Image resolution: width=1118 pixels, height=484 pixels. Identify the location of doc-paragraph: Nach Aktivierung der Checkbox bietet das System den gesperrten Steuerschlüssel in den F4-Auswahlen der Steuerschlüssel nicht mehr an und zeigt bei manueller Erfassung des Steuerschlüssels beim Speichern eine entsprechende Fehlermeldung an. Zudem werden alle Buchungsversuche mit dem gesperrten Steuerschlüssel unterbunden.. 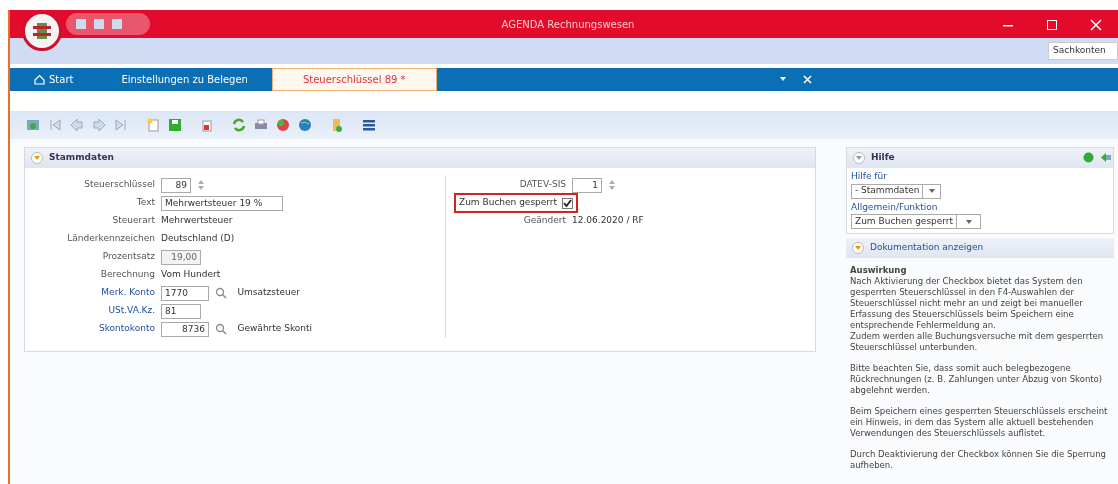
(977, 314).